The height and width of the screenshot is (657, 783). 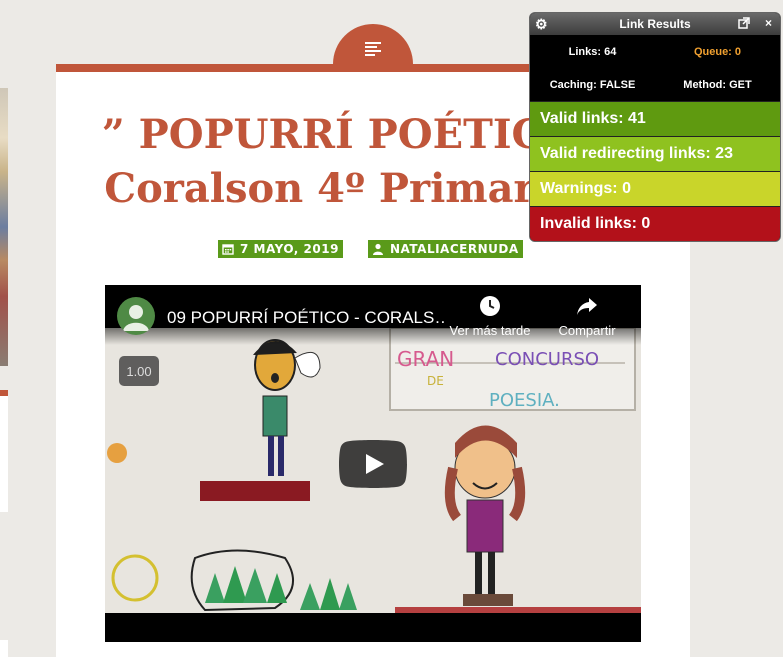 I want to click on play-button, so click(x=373, y=464).